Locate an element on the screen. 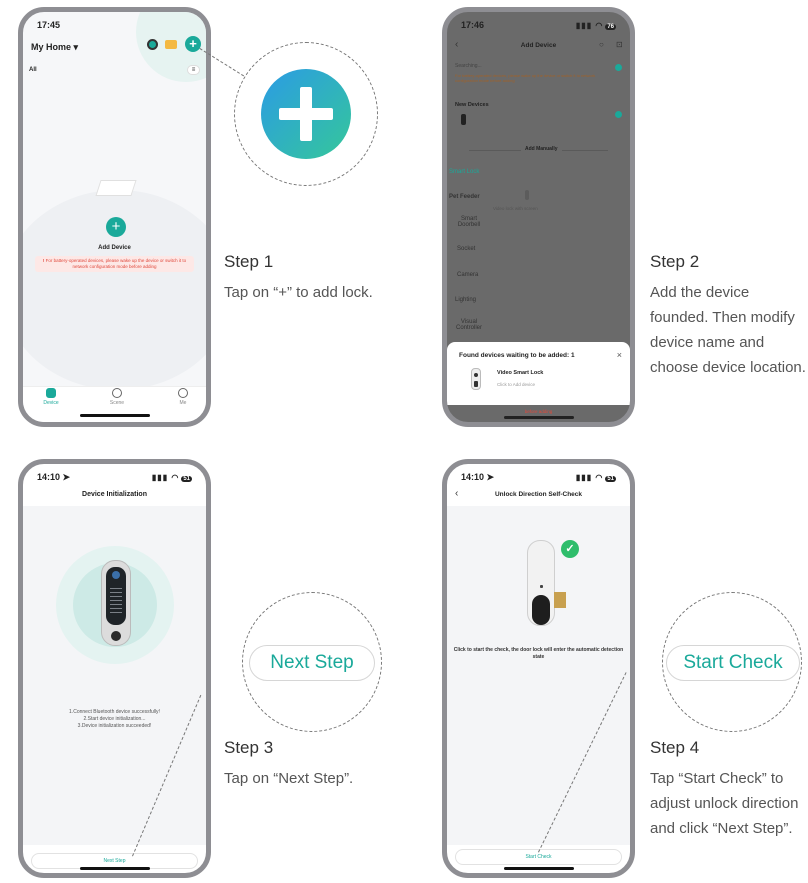 The image size is (808, 883). add-device-label: Add Device is located at coordinates (114, 248).